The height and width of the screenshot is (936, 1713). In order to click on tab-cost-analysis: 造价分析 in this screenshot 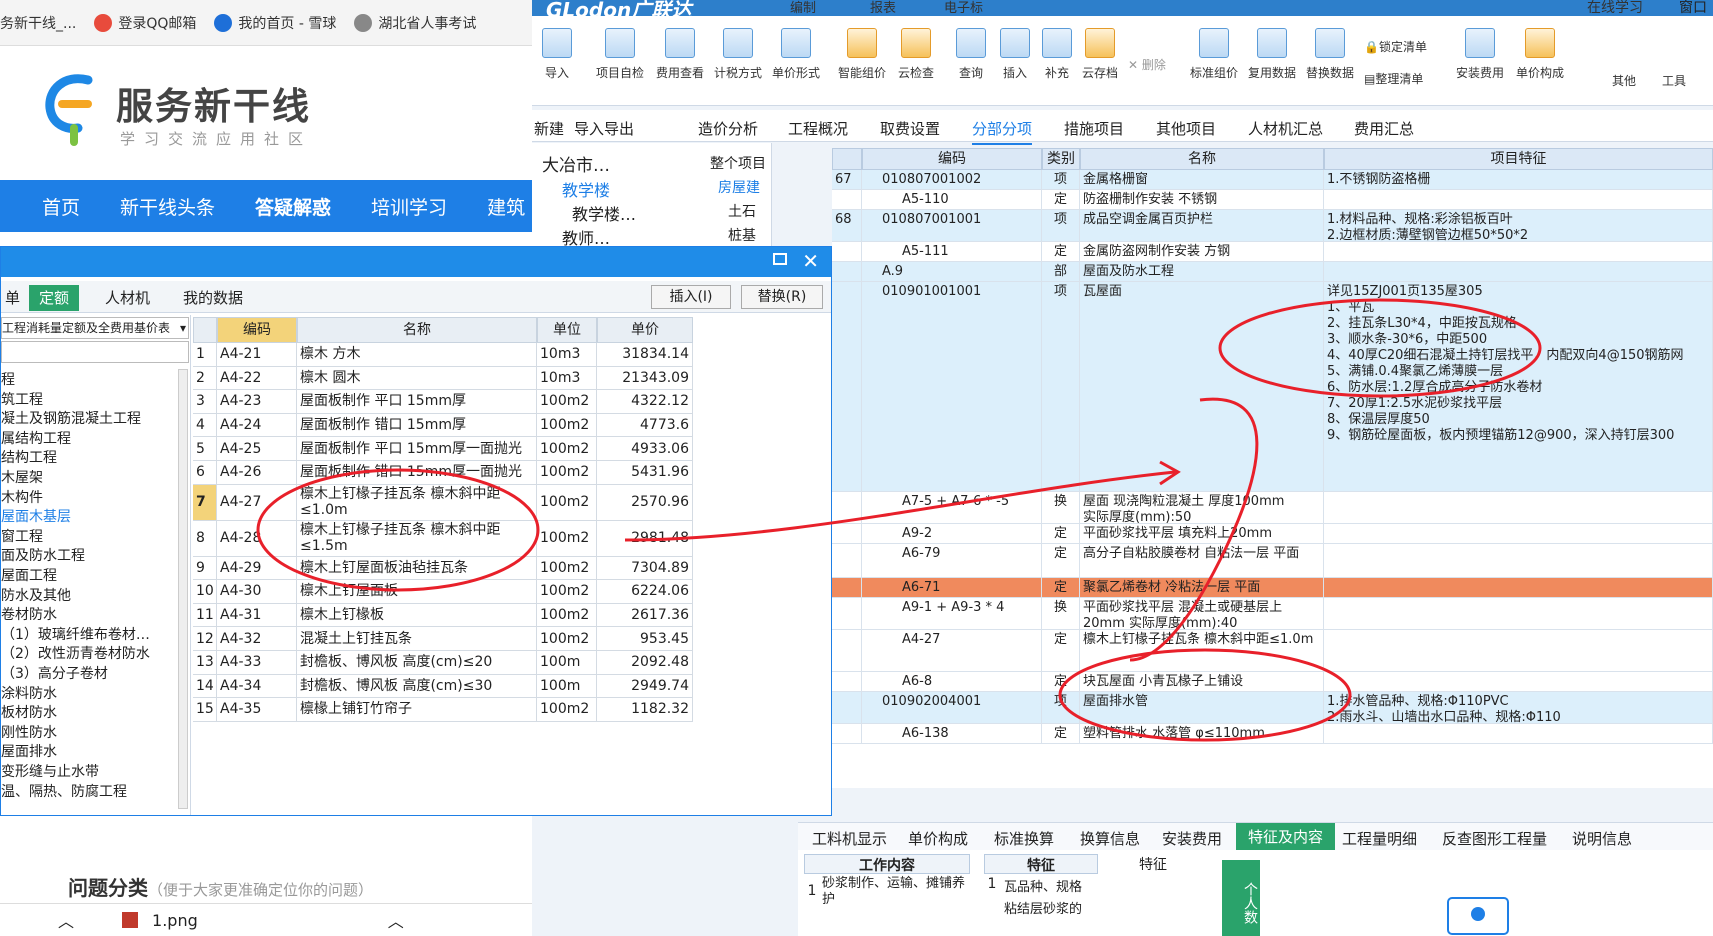, I will do `click(728, 128)`.